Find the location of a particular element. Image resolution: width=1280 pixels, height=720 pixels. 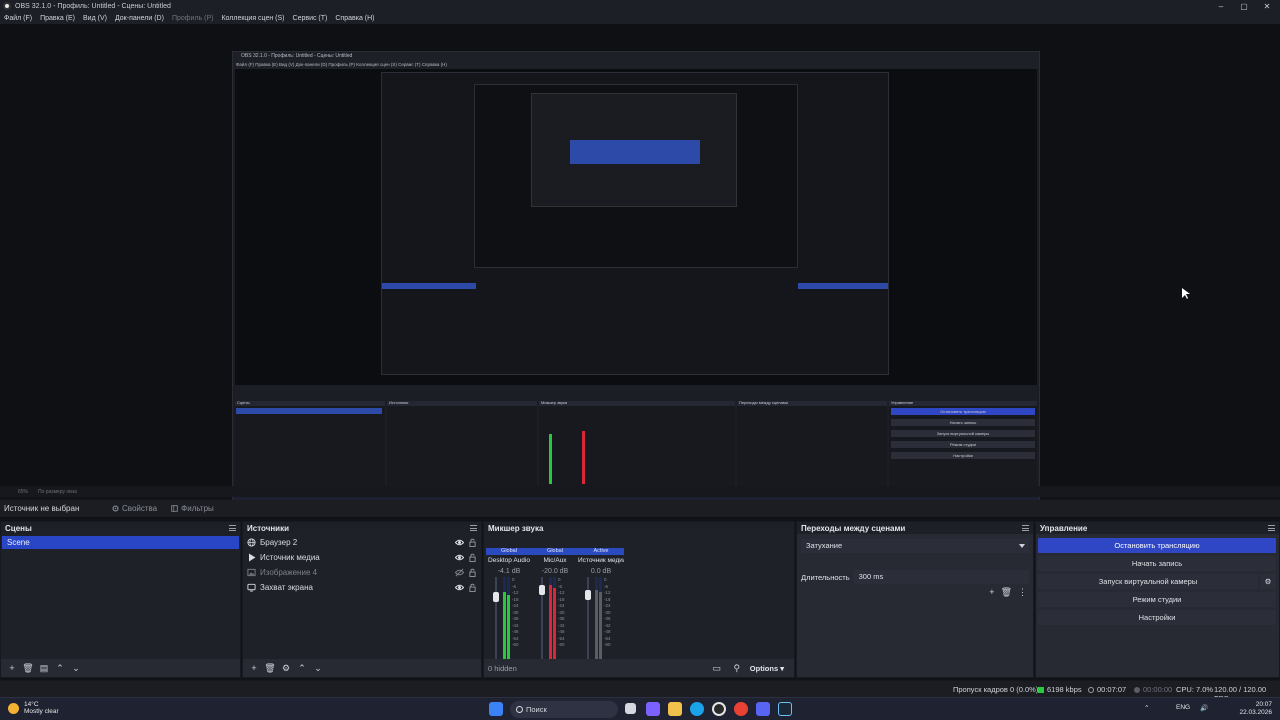

close-button: ✕ is located at coordinates (1267, 6).